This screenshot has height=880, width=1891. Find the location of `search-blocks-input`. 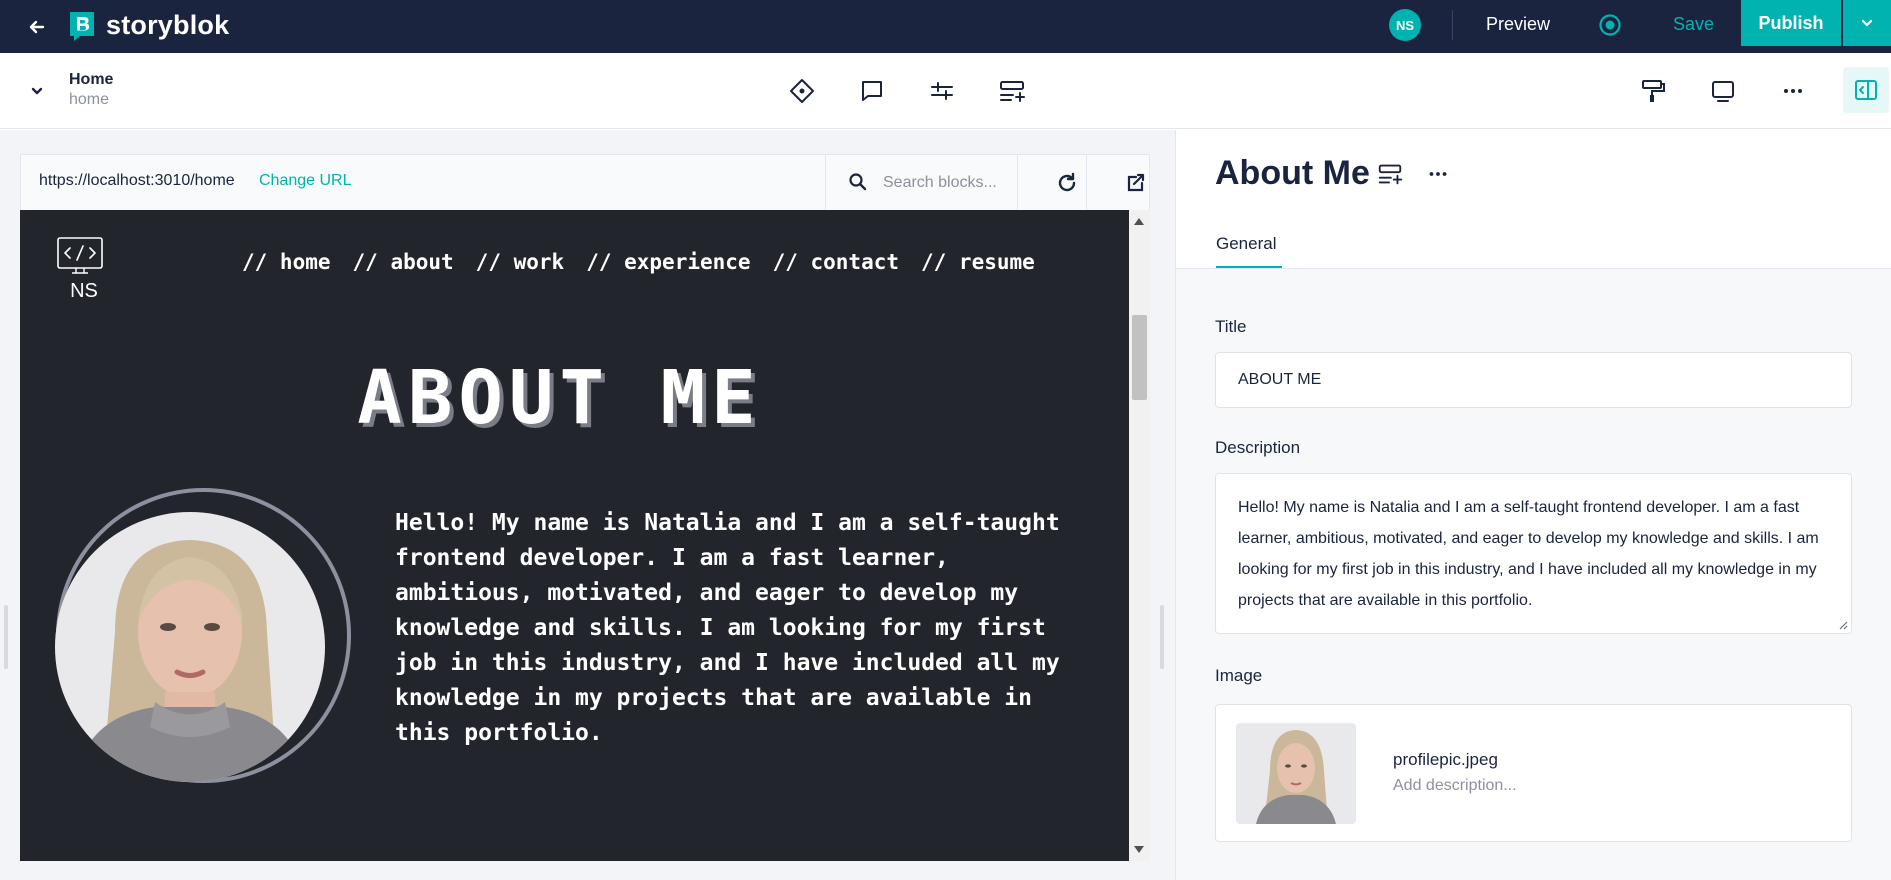

search-blocks-input is located at coordinates (948, 183).